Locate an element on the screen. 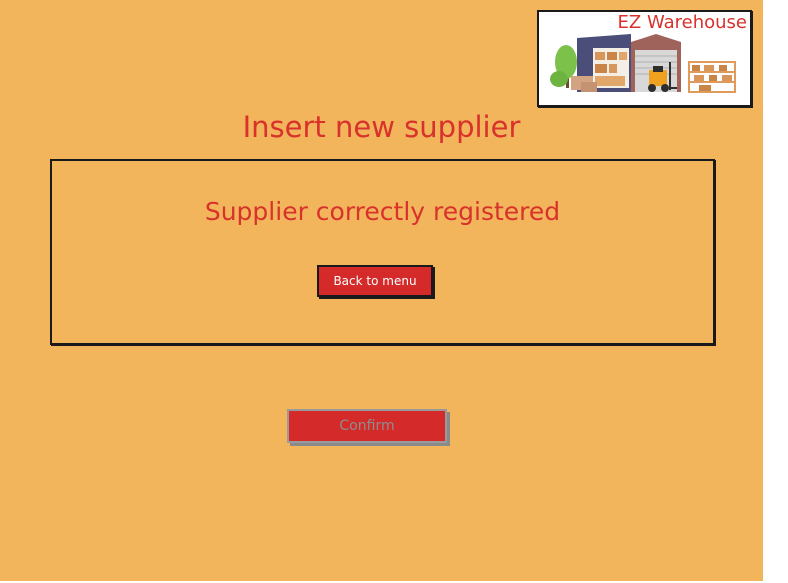 The image size is (788, 583). back-to-menu-button: Back to menu is located at coordinates (375, 281).